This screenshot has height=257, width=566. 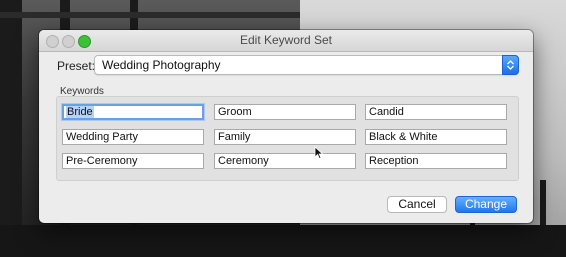 I want to click on keyword-text: Family, so click(x=234, y=137).